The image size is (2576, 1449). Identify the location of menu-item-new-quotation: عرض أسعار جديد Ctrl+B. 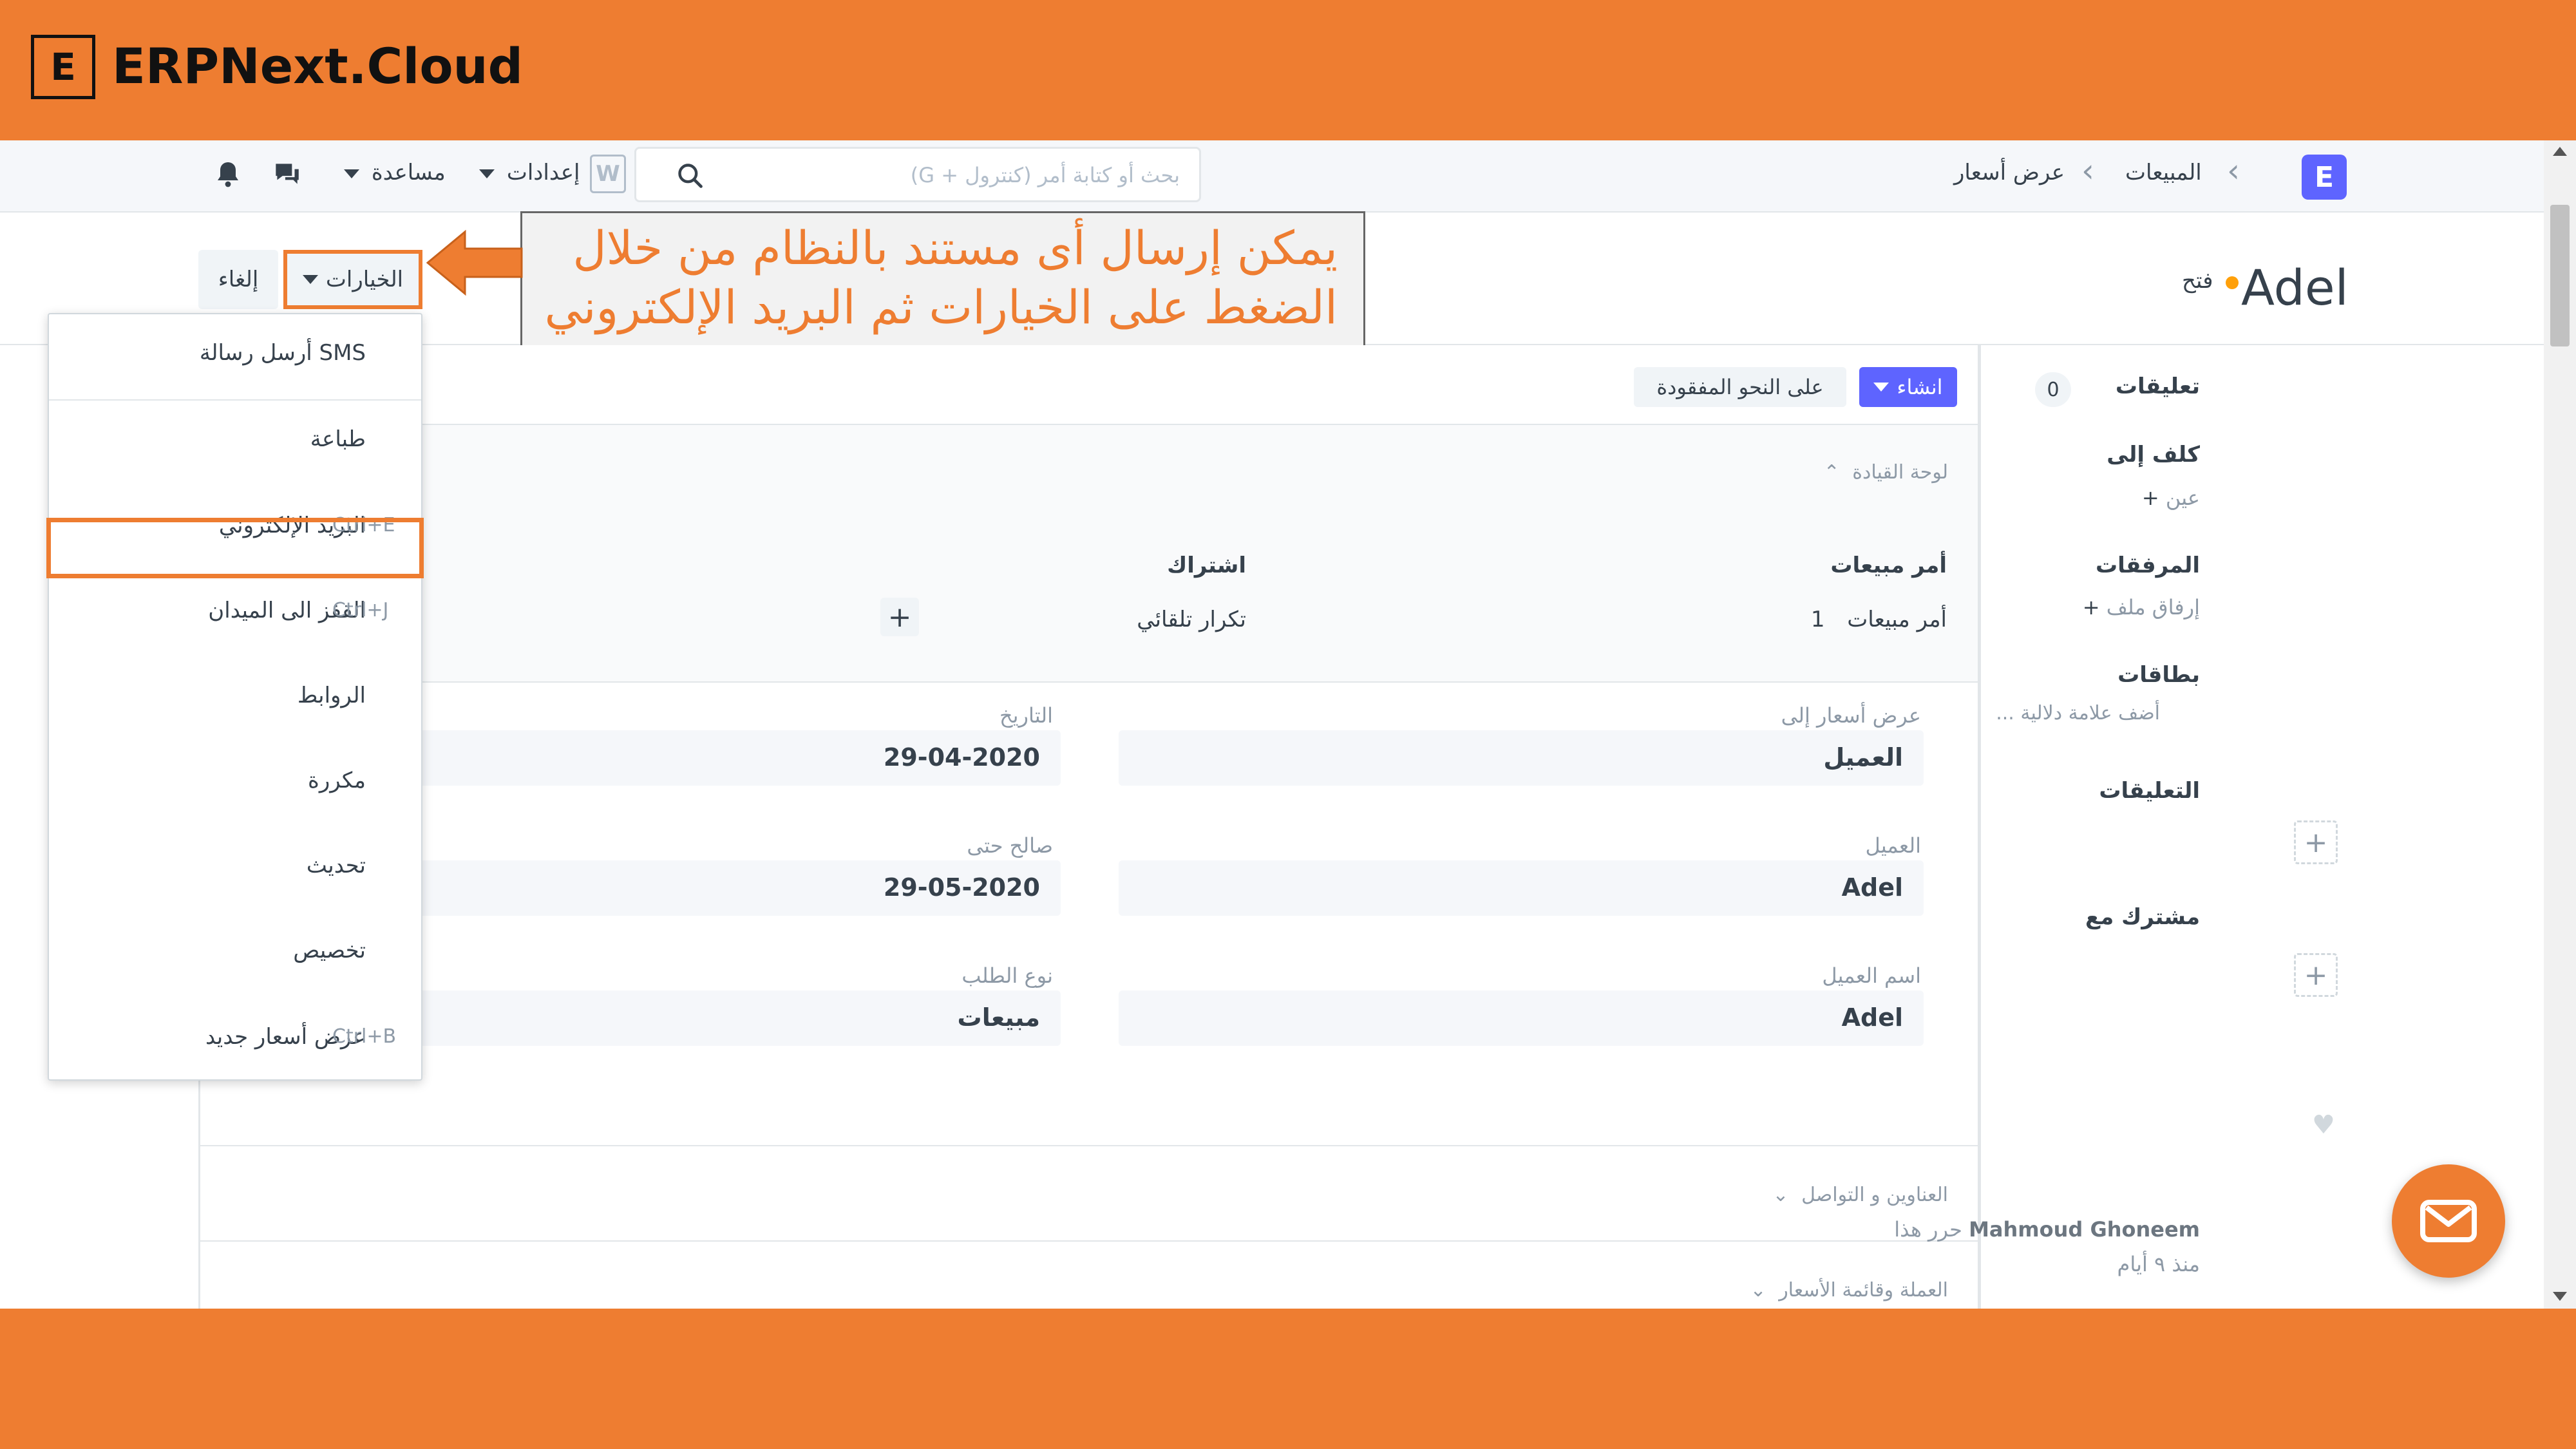
(235, 1036).